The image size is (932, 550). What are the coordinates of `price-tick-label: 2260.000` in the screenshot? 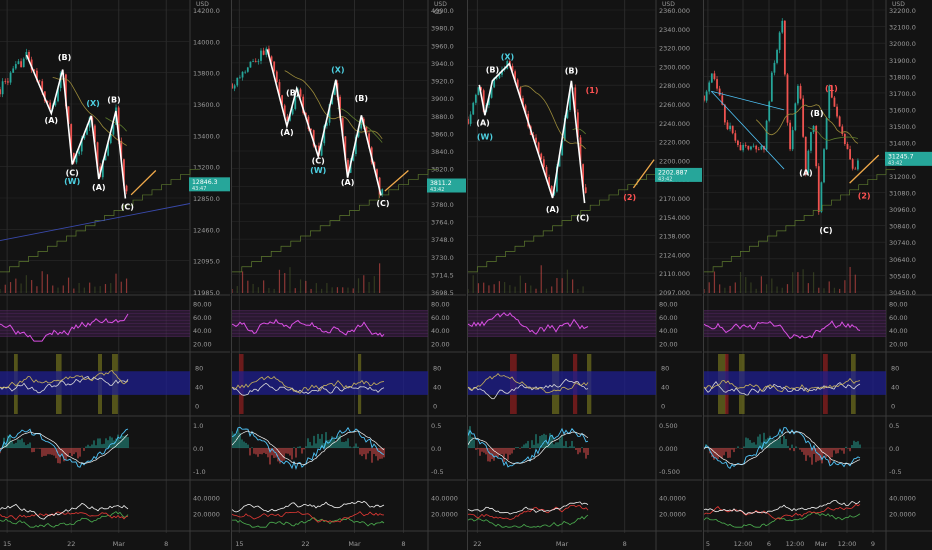 It's located at (674, 105).